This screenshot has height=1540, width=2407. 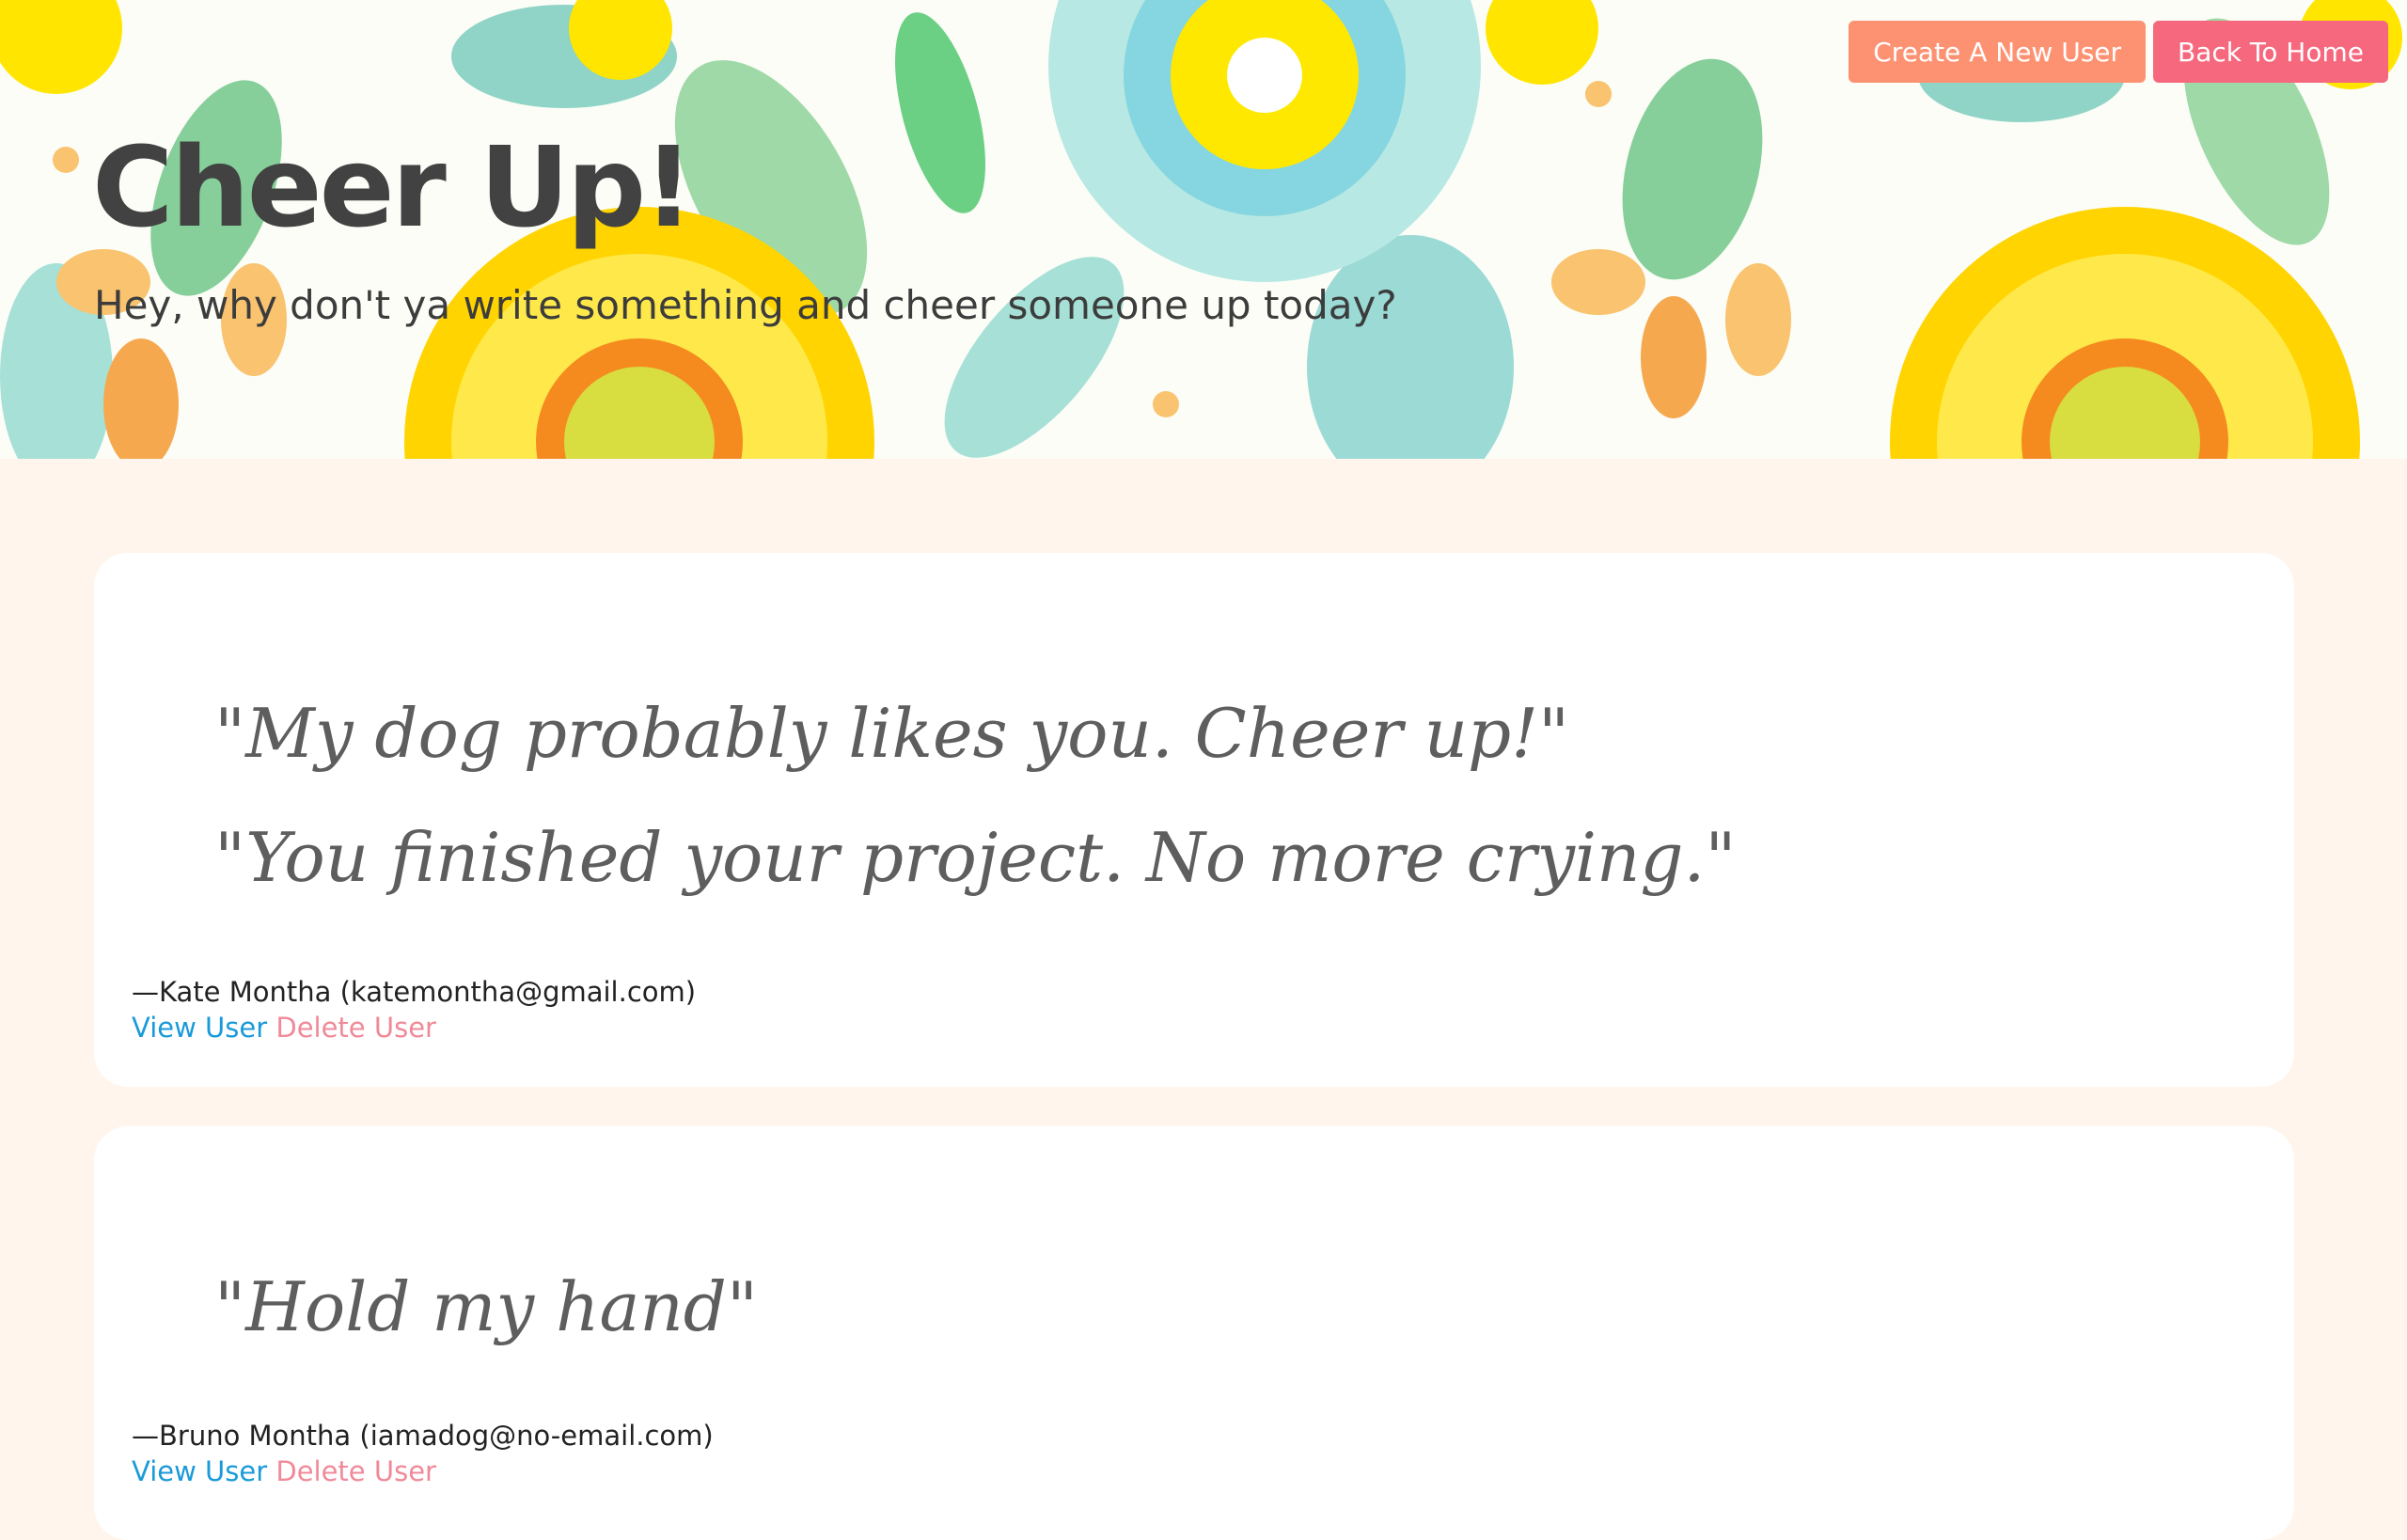 What do you see at coordinates (892, 733) in the screenshot?
I see `cheer-quote: "My dog probably likes you. Cheer up!"` at bounding box center [892, 733].